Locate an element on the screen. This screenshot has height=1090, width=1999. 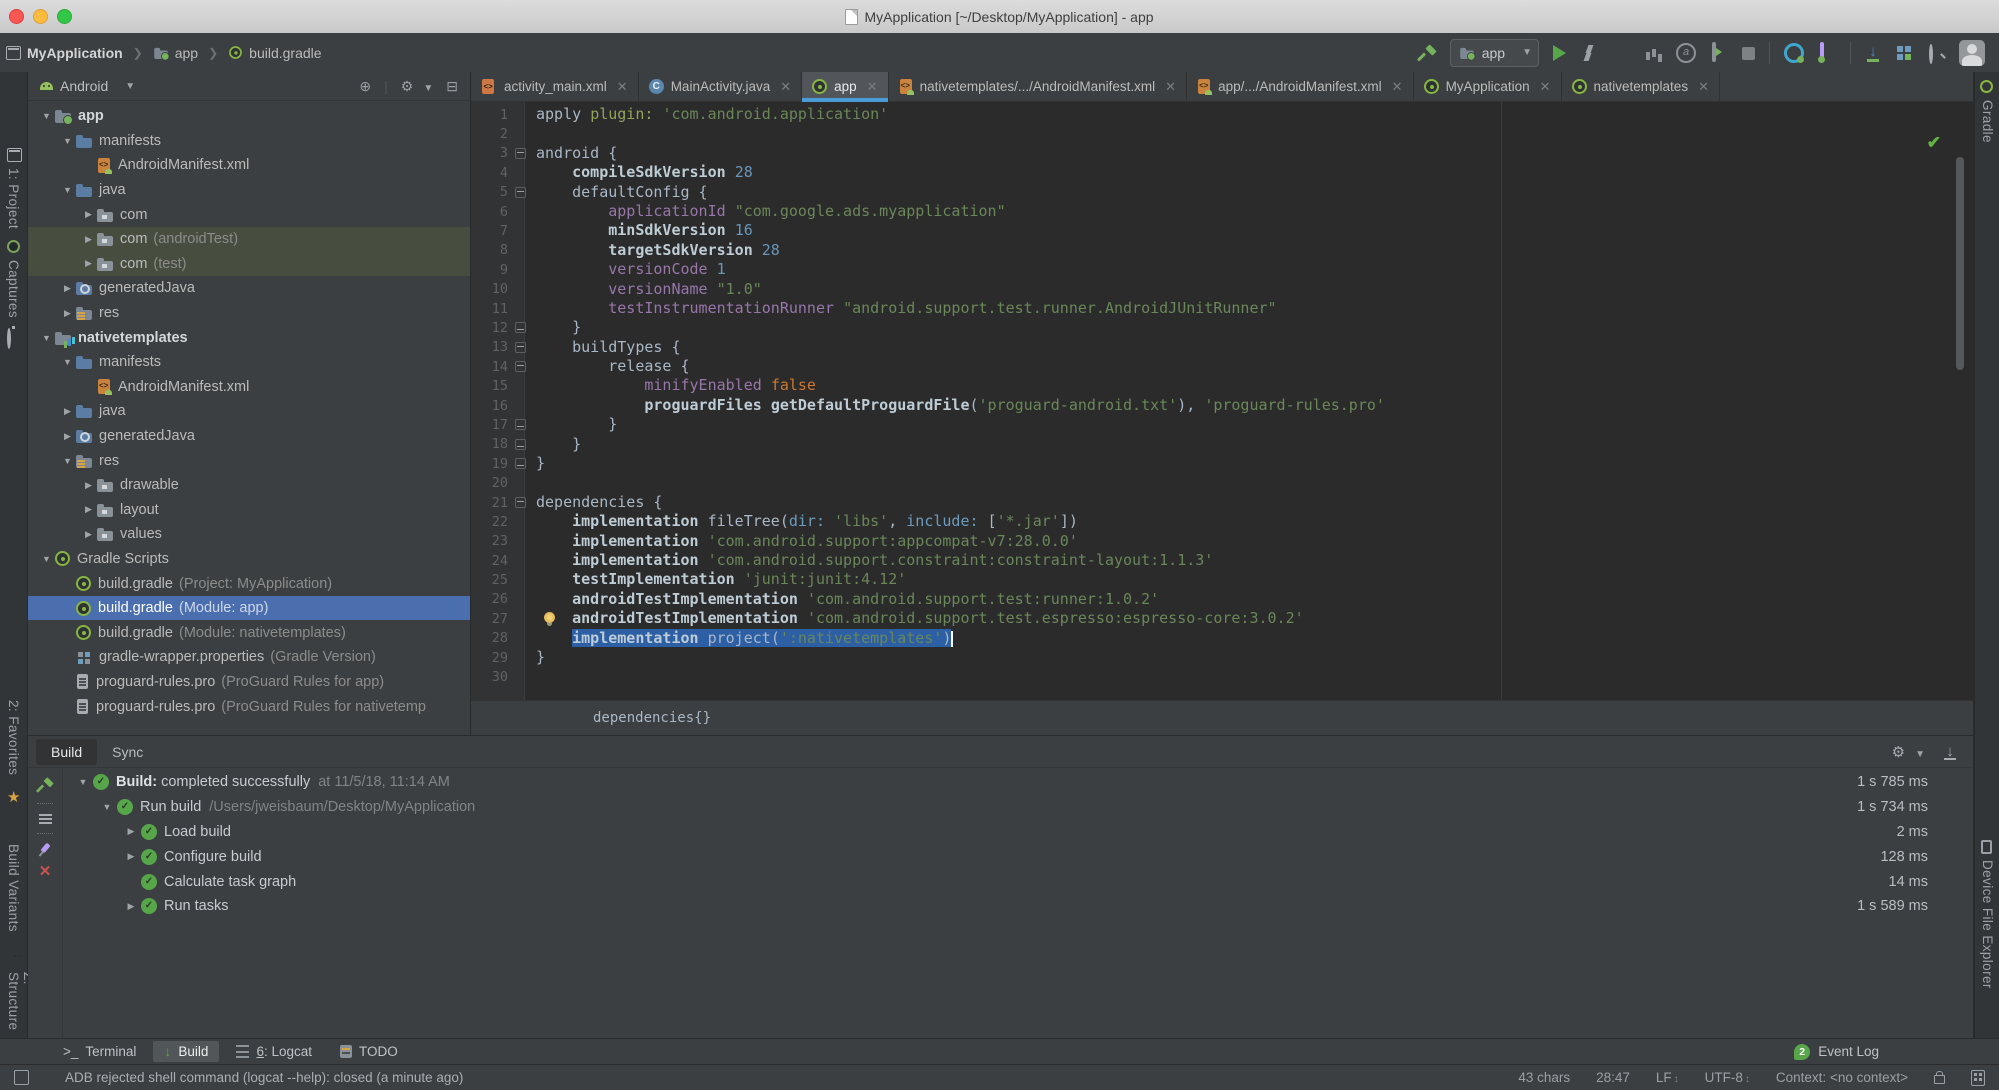
breadcrumb-file: build.gradle is located at coordinates (285, 53).